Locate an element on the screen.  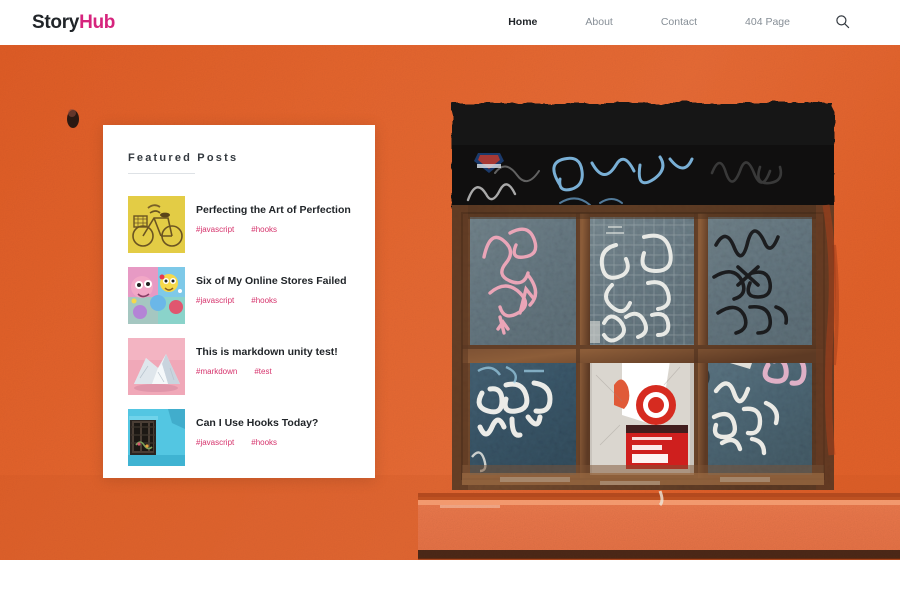
cyan-wall-window-thumb is located at coordinates (156, 437).